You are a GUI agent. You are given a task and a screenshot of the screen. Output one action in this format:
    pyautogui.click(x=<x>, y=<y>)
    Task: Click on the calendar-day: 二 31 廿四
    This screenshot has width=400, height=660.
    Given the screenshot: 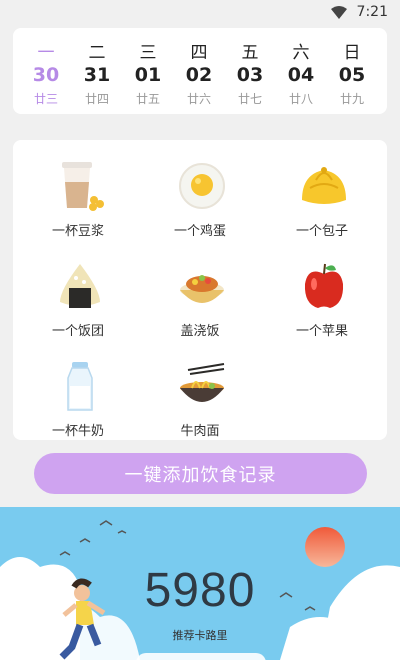 What is the action you would take?
    pyautogui.click(x=97, y=71)
    